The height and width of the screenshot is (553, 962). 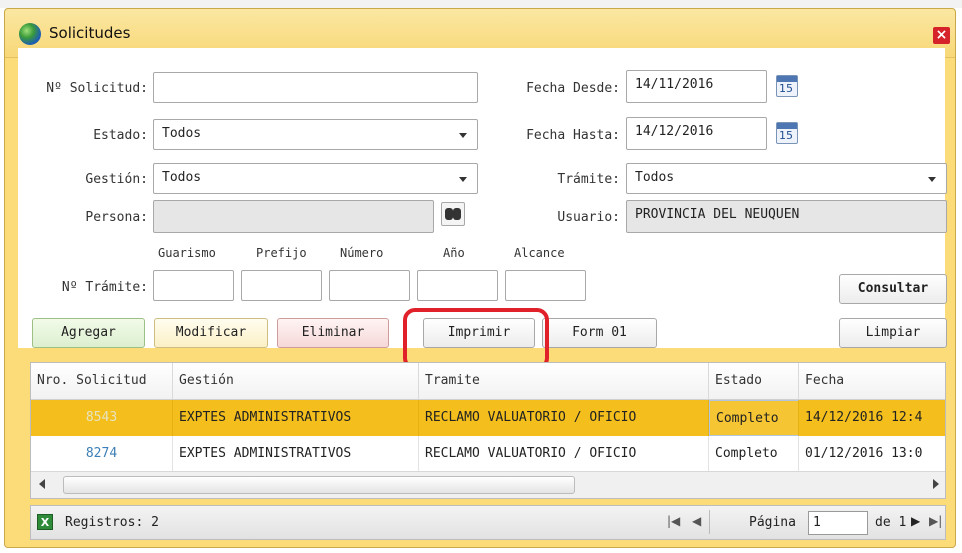 I want to click on fecha-desde-input: 14/11/2016, so click(x=696, y=86).